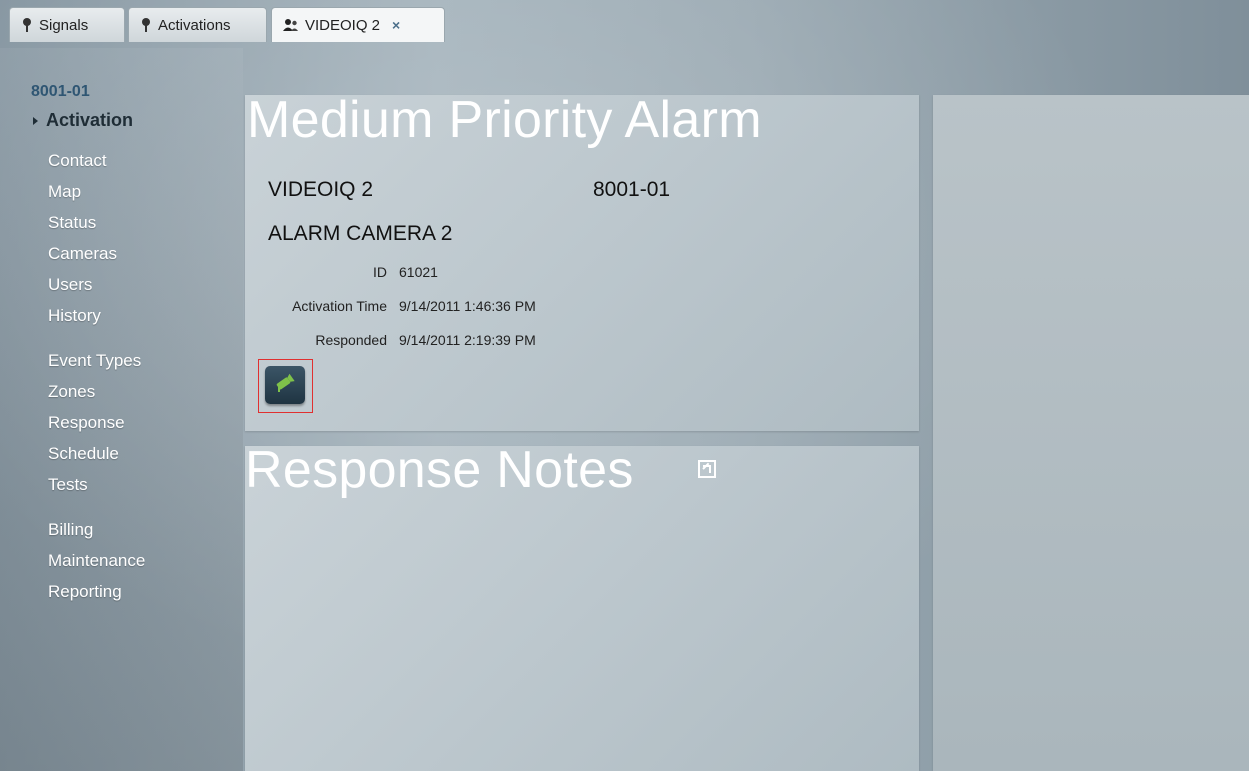 This screenshot has height=771, width=1249. Describe the element at coordinates (291, 25) in the screenshot. I see `users-icon` at that location.